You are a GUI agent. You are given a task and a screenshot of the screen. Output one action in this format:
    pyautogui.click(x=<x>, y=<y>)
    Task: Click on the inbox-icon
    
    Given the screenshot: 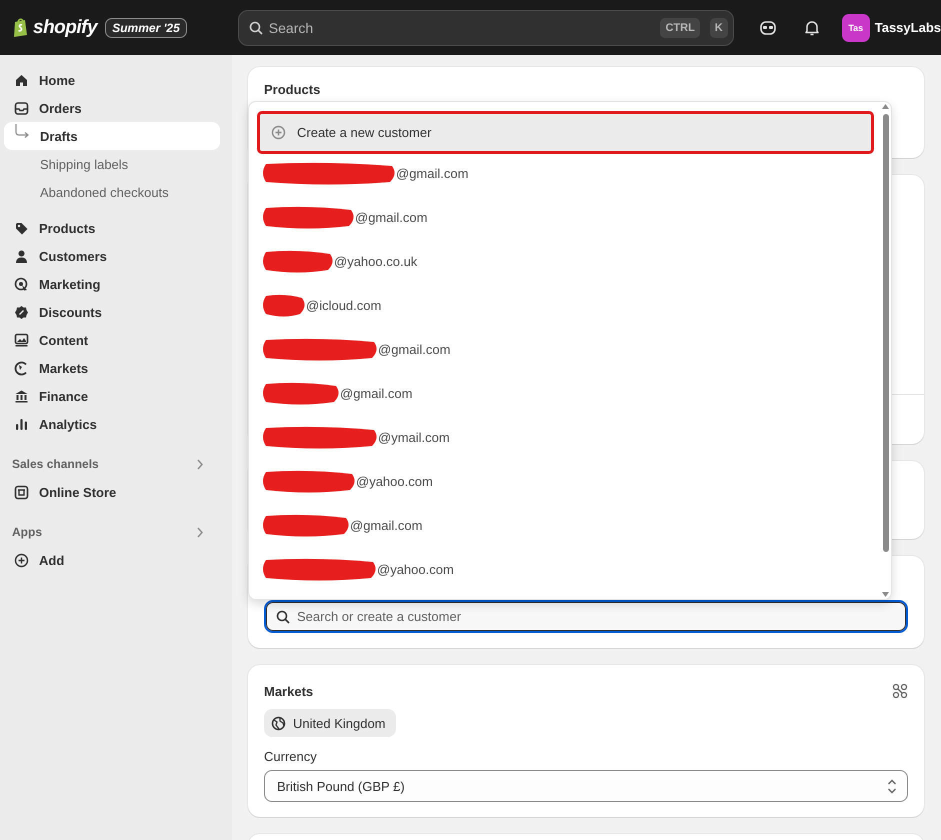 What is the action you would take?
    pyautogui.click(x=21, y=108)
    